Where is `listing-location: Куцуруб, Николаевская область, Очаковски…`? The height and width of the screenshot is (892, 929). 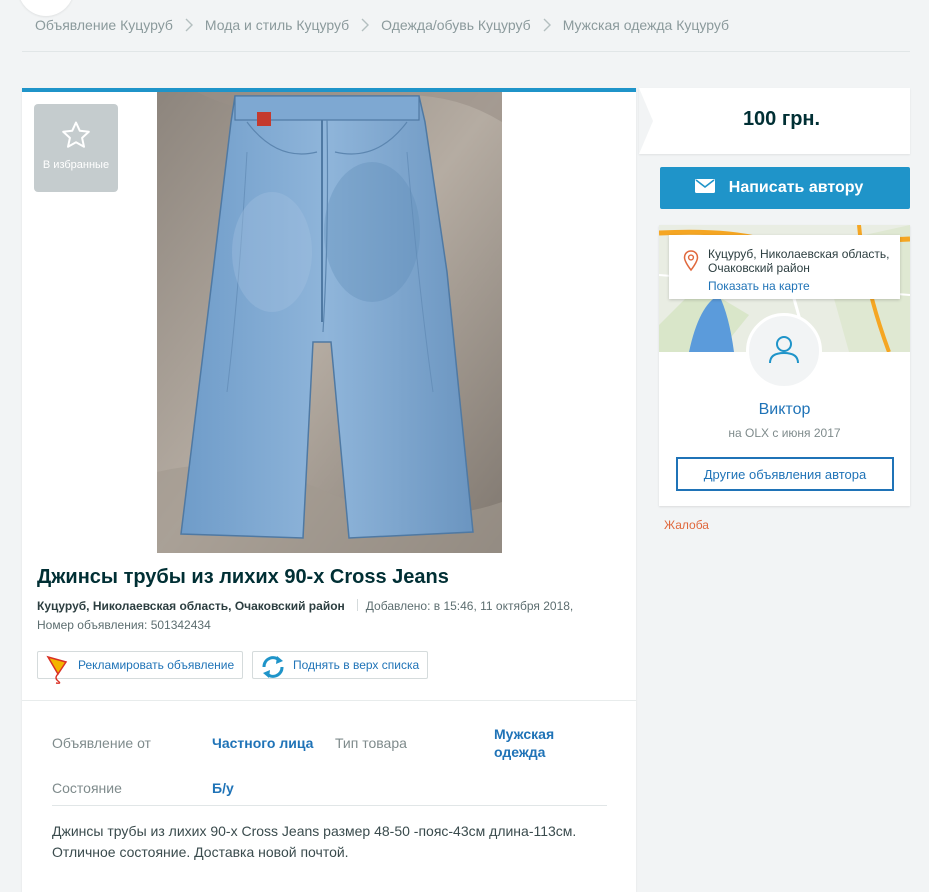
listing-location: Куцуруб, Николаевская область, Очаковски… is located at coordinates (191, 606).